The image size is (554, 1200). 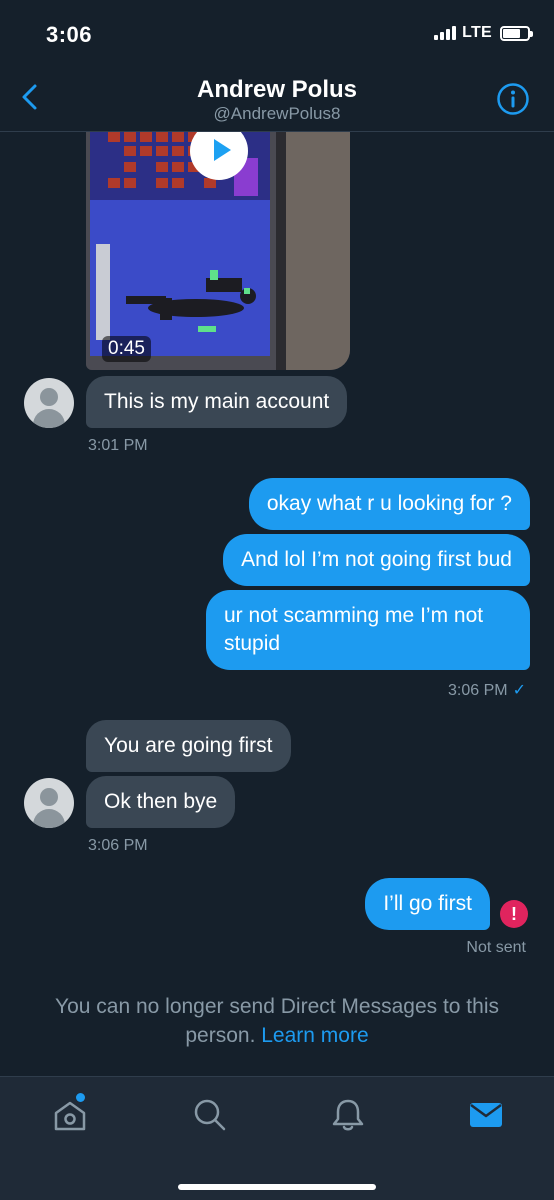 I want to click on alert-icon: !, so click(x=514, y=914).